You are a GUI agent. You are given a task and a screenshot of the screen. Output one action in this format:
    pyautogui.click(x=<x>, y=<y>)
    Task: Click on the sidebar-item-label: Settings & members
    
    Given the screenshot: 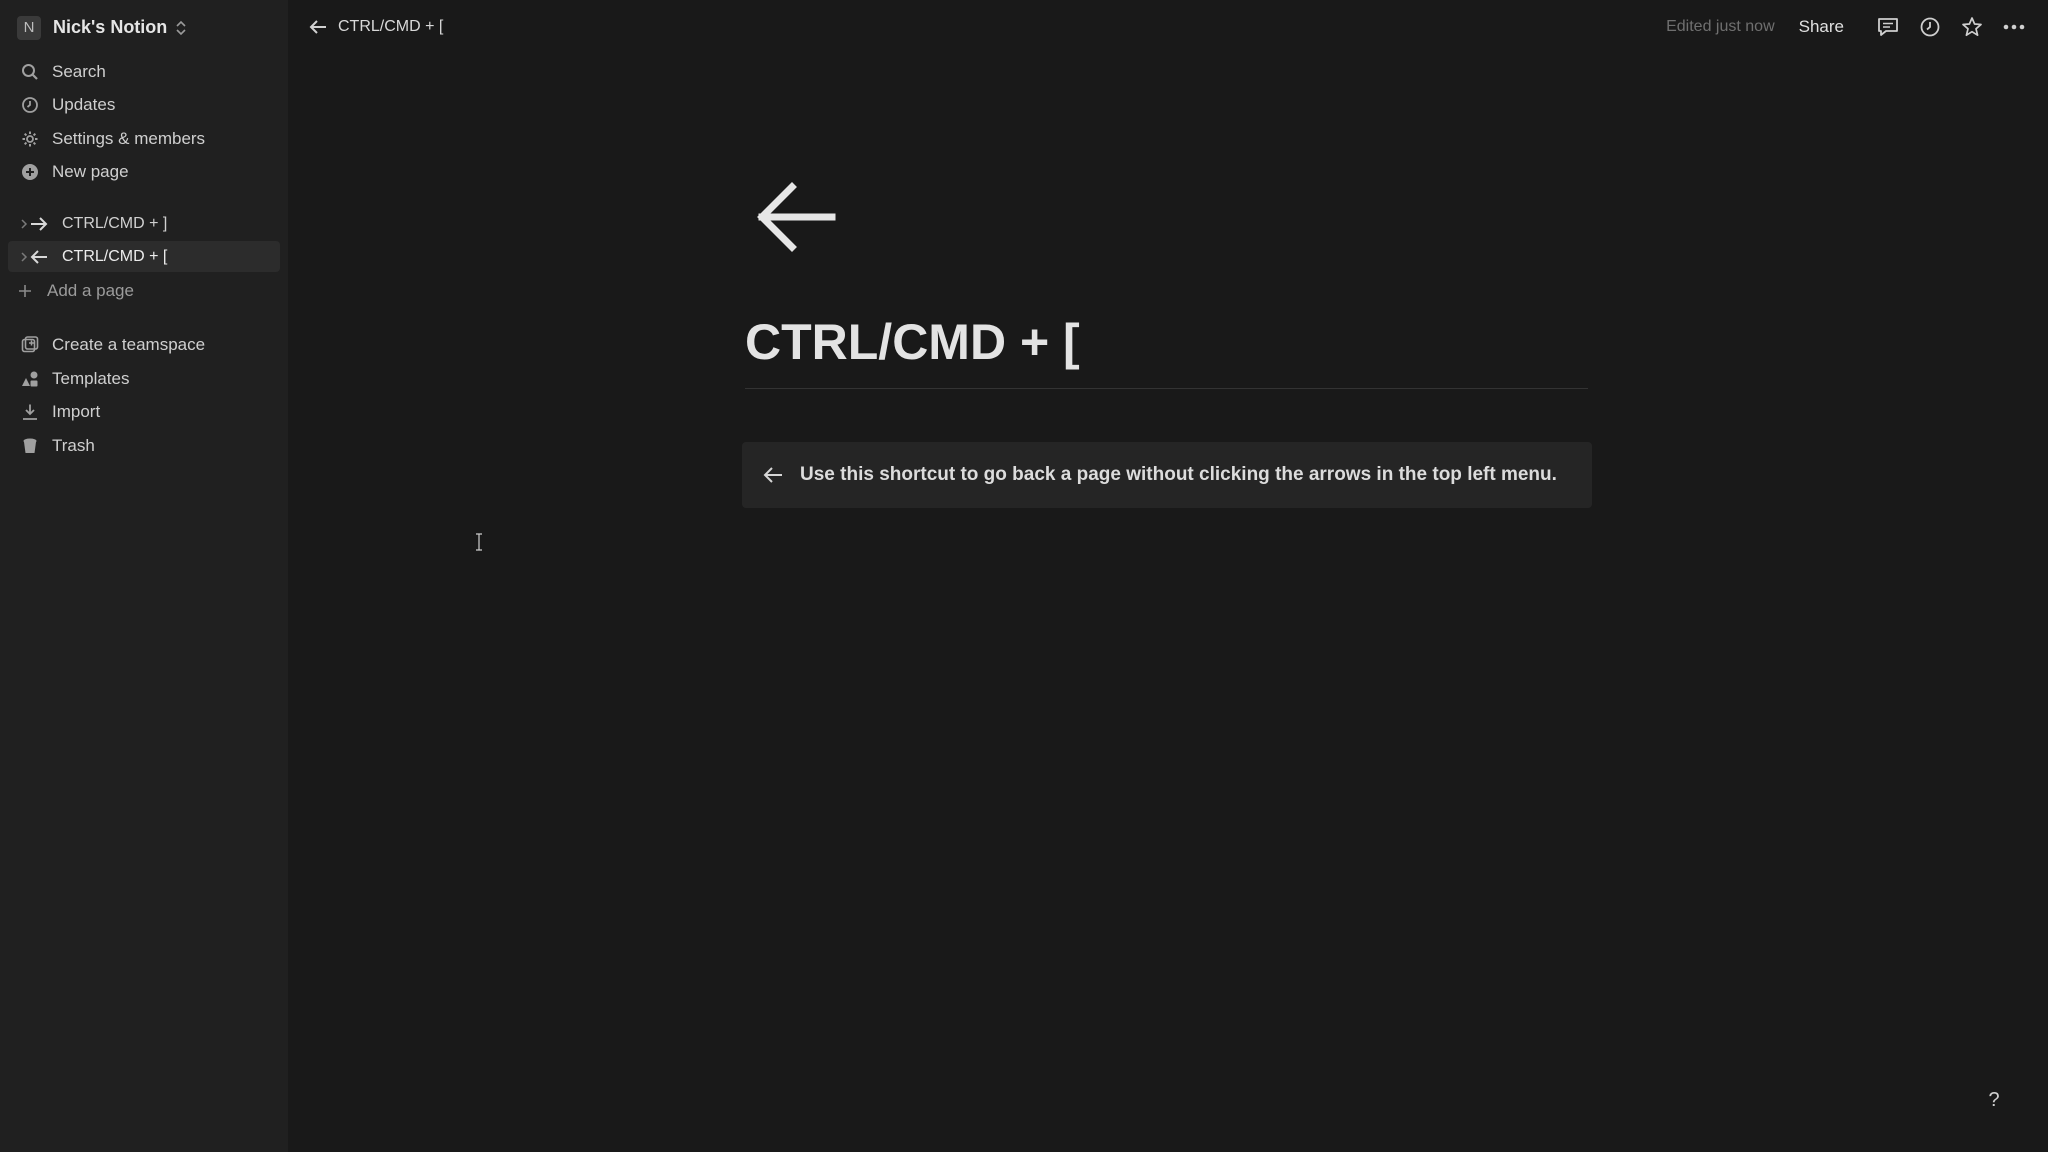 What is the action you would take?
    pyautogui.click(x=129, y=138)
    